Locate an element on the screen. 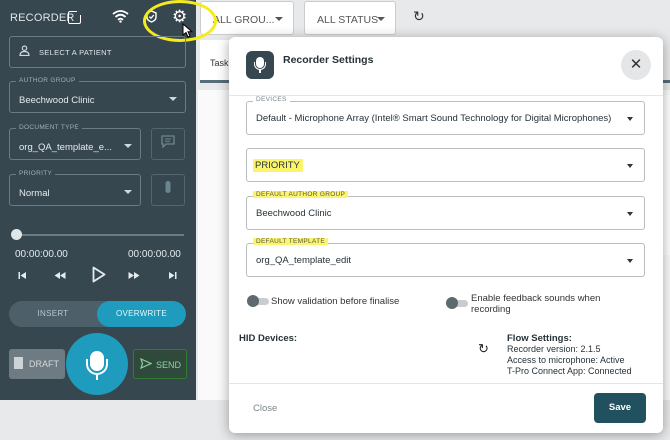  playback-track is located at coordinates (100, 235).